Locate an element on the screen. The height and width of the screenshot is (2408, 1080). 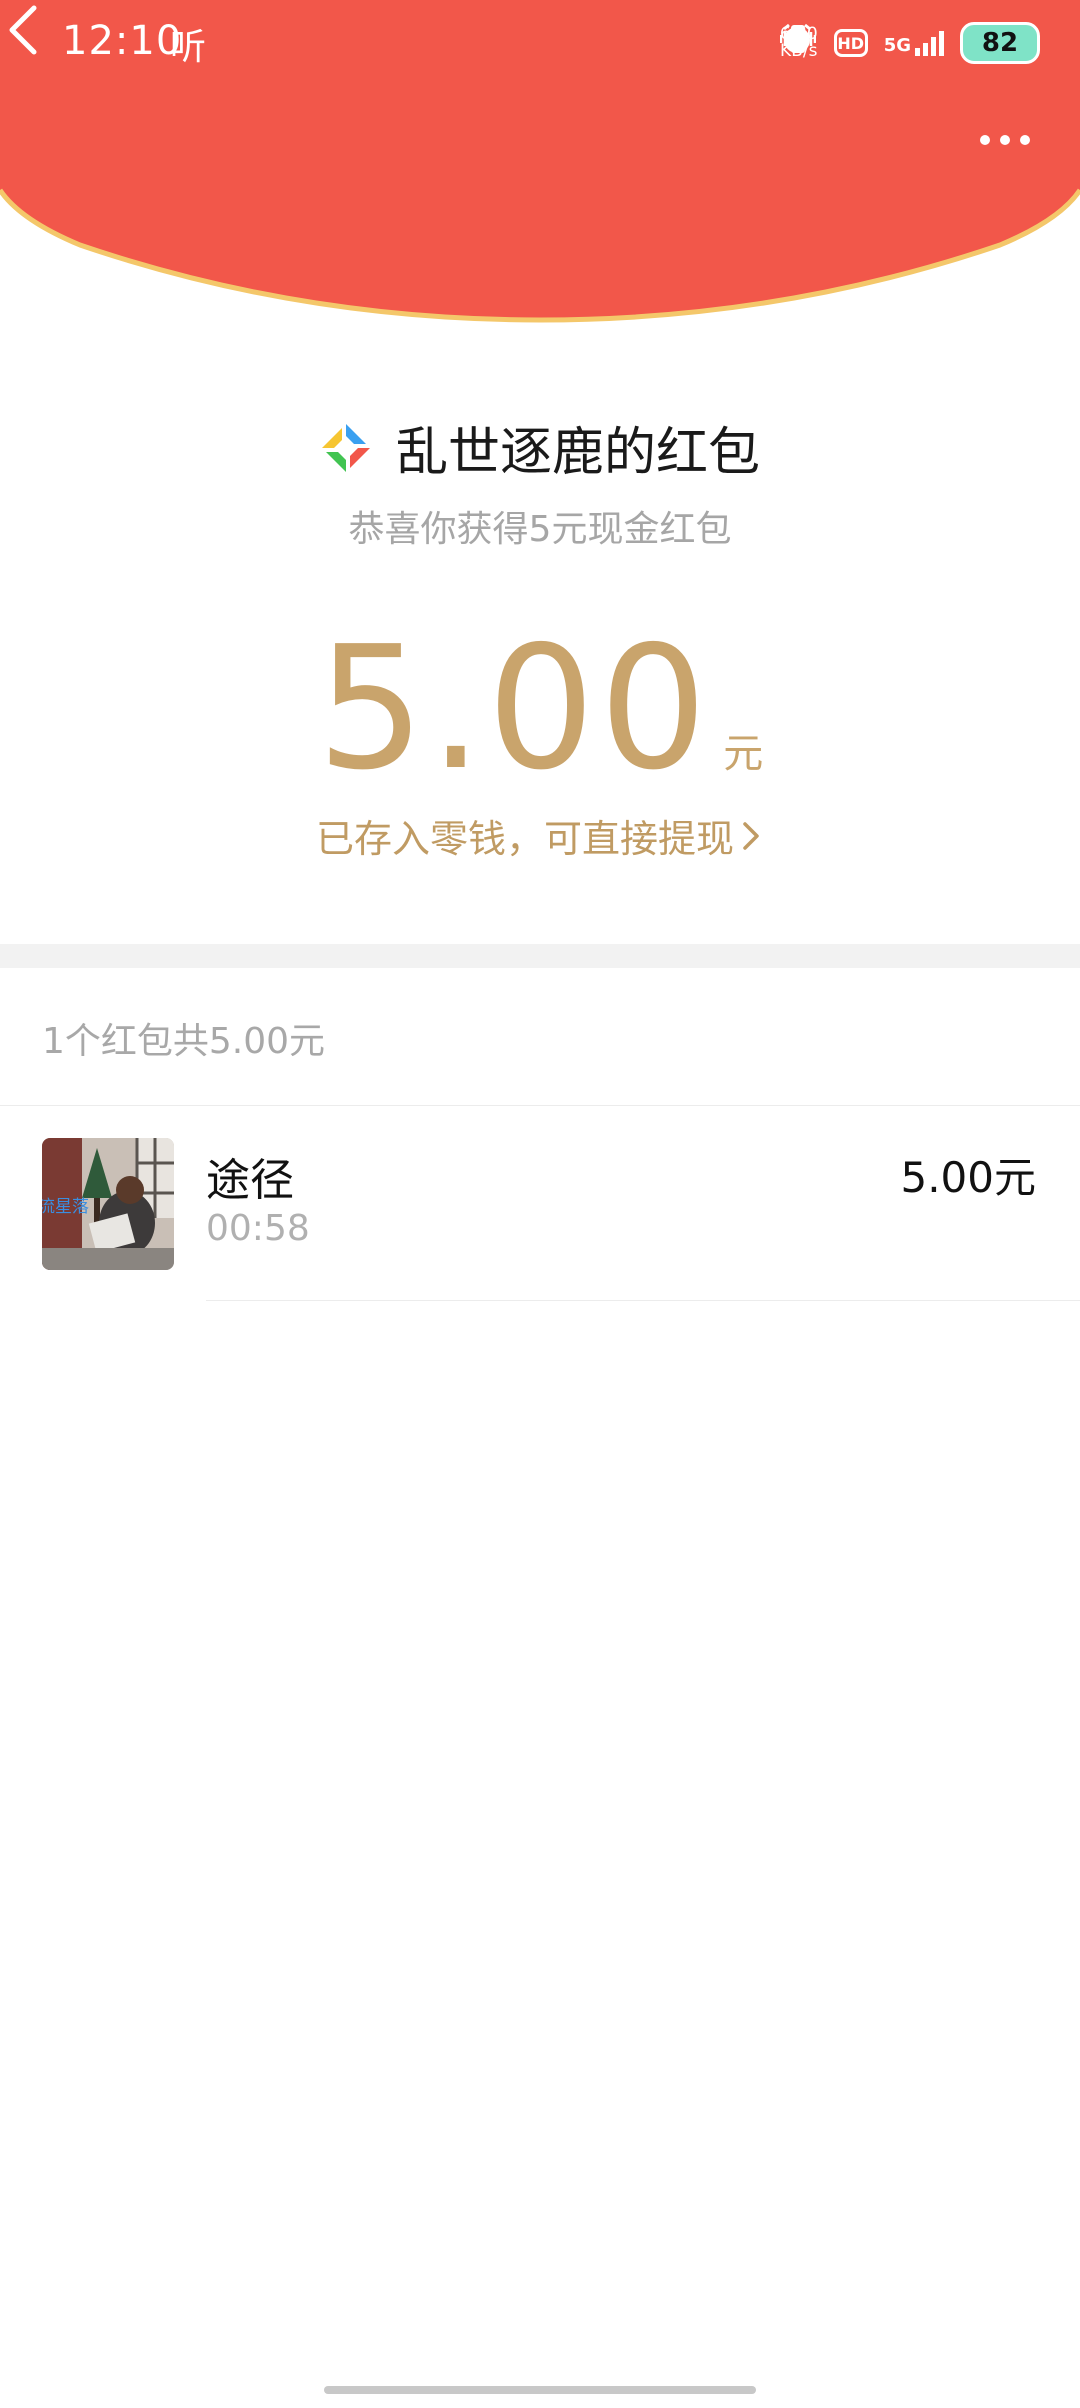
receiver-name: 途径 is located at coordinates (250, 1180).